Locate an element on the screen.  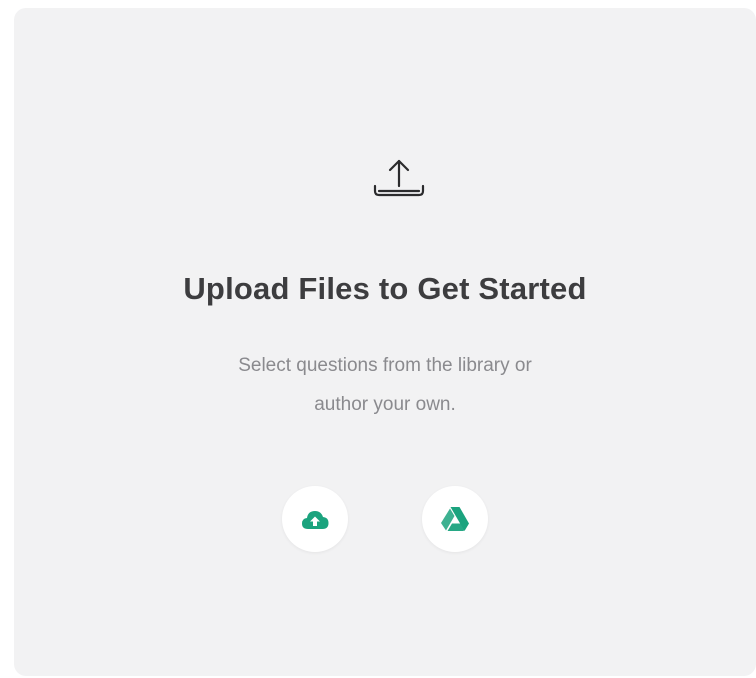
description-line-1: Select questions from the library or is located at coordinates (385, 365).